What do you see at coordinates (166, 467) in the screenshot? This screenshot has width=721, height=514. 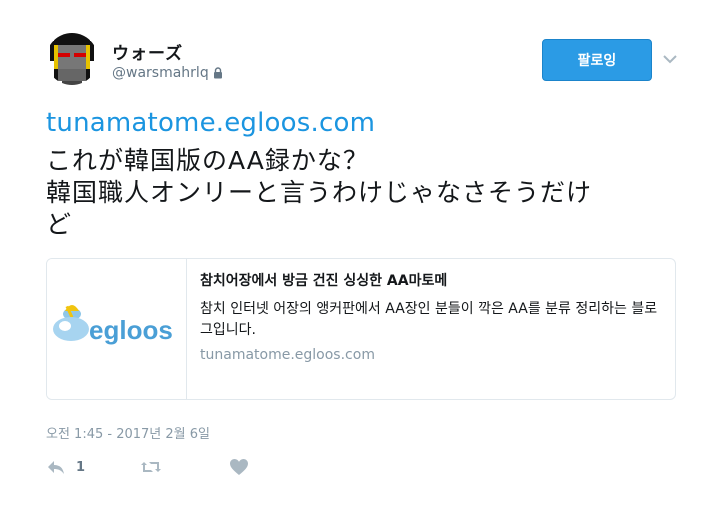 I see `tweet-actions: 1` at bounding box center [166, 467].